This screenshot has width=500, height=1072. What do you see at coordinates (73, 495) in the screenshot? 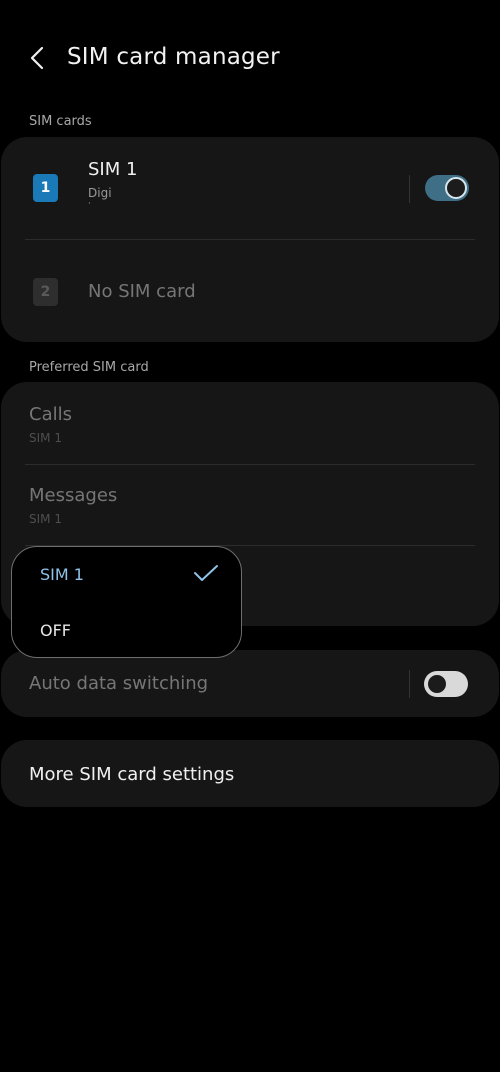
I see `messages-label: Messages` at bounding box center [73, 495].